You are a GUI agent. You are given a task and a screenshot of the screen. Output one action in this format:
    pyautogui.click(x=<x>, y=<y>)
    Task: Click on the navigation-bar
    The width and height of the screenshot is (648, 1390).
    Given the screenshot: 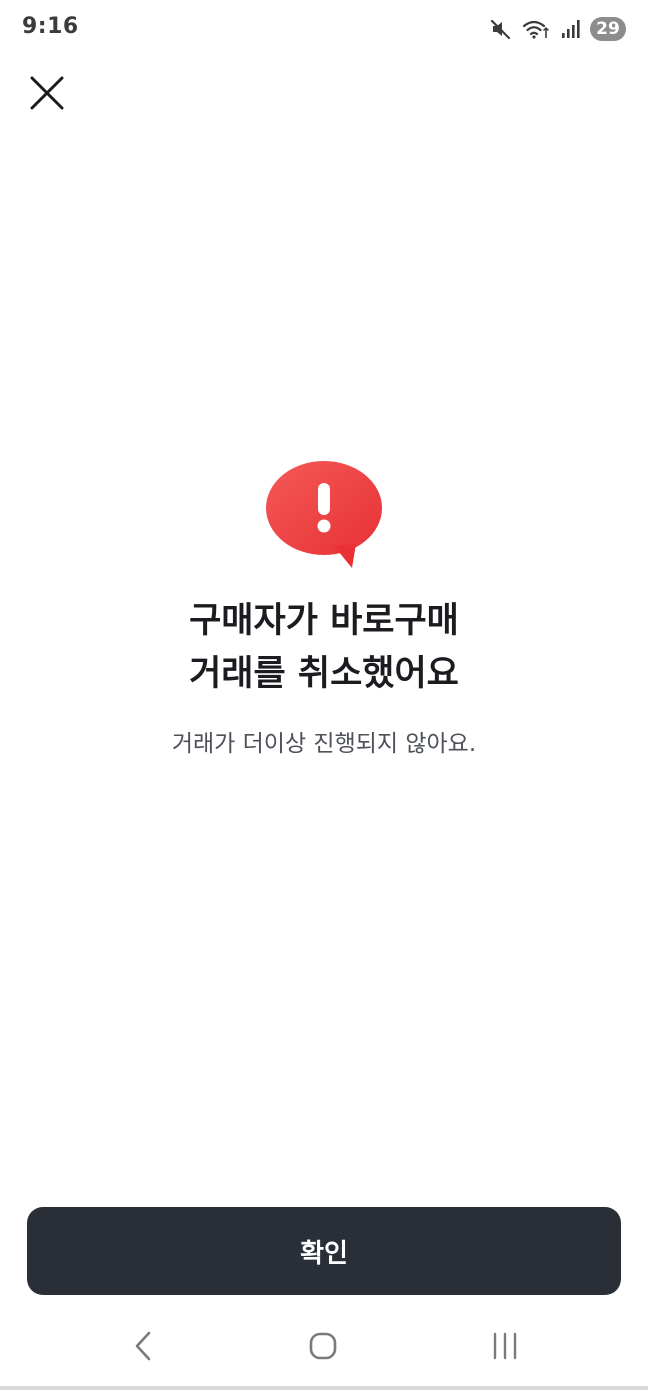 What is the action you would take?
    pyautogui.click(x=324, y=1348)
    